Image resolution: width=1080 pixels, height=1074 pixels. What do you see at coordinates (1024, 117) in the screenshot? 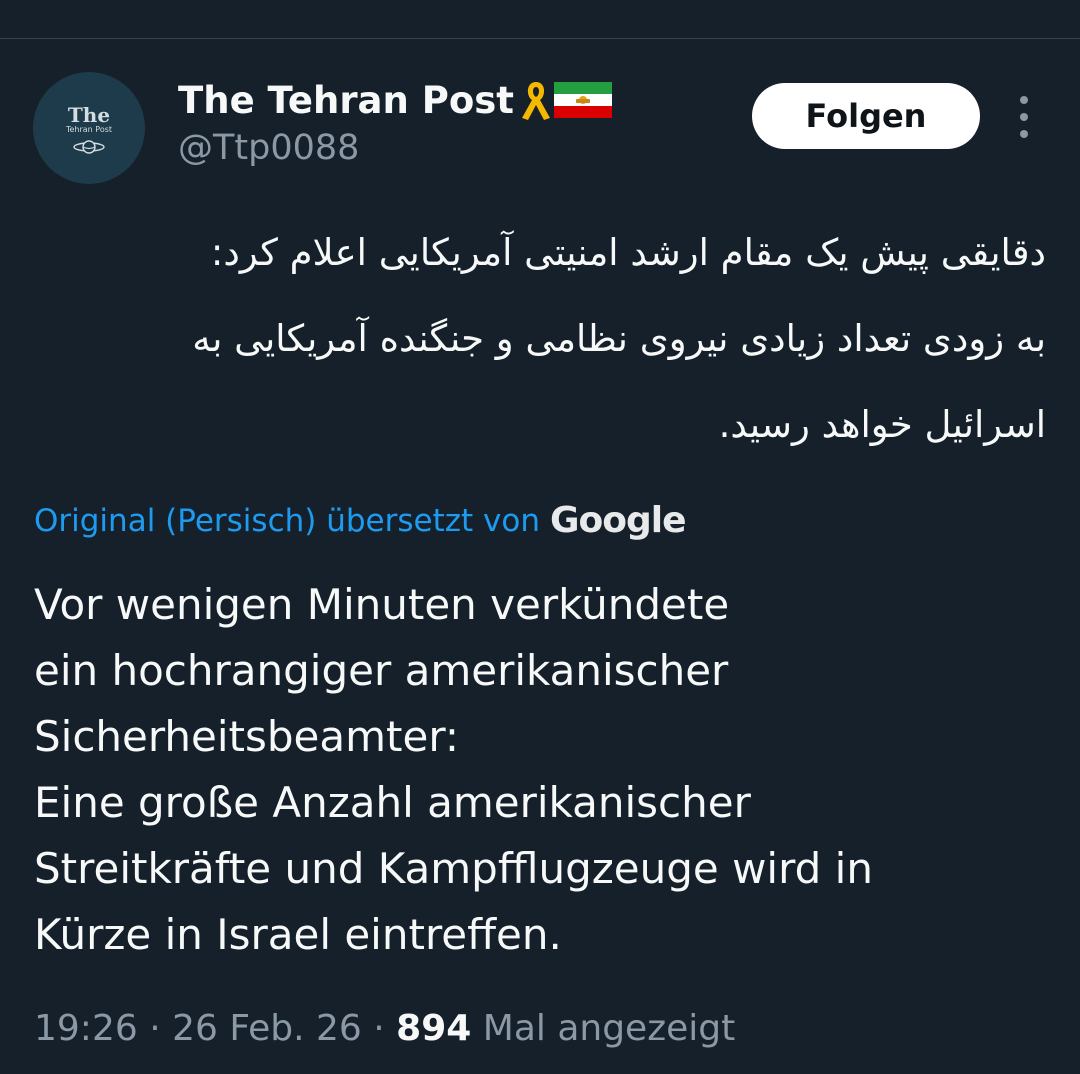
I see `more-options-icon` at bounding box center [1024, 117].